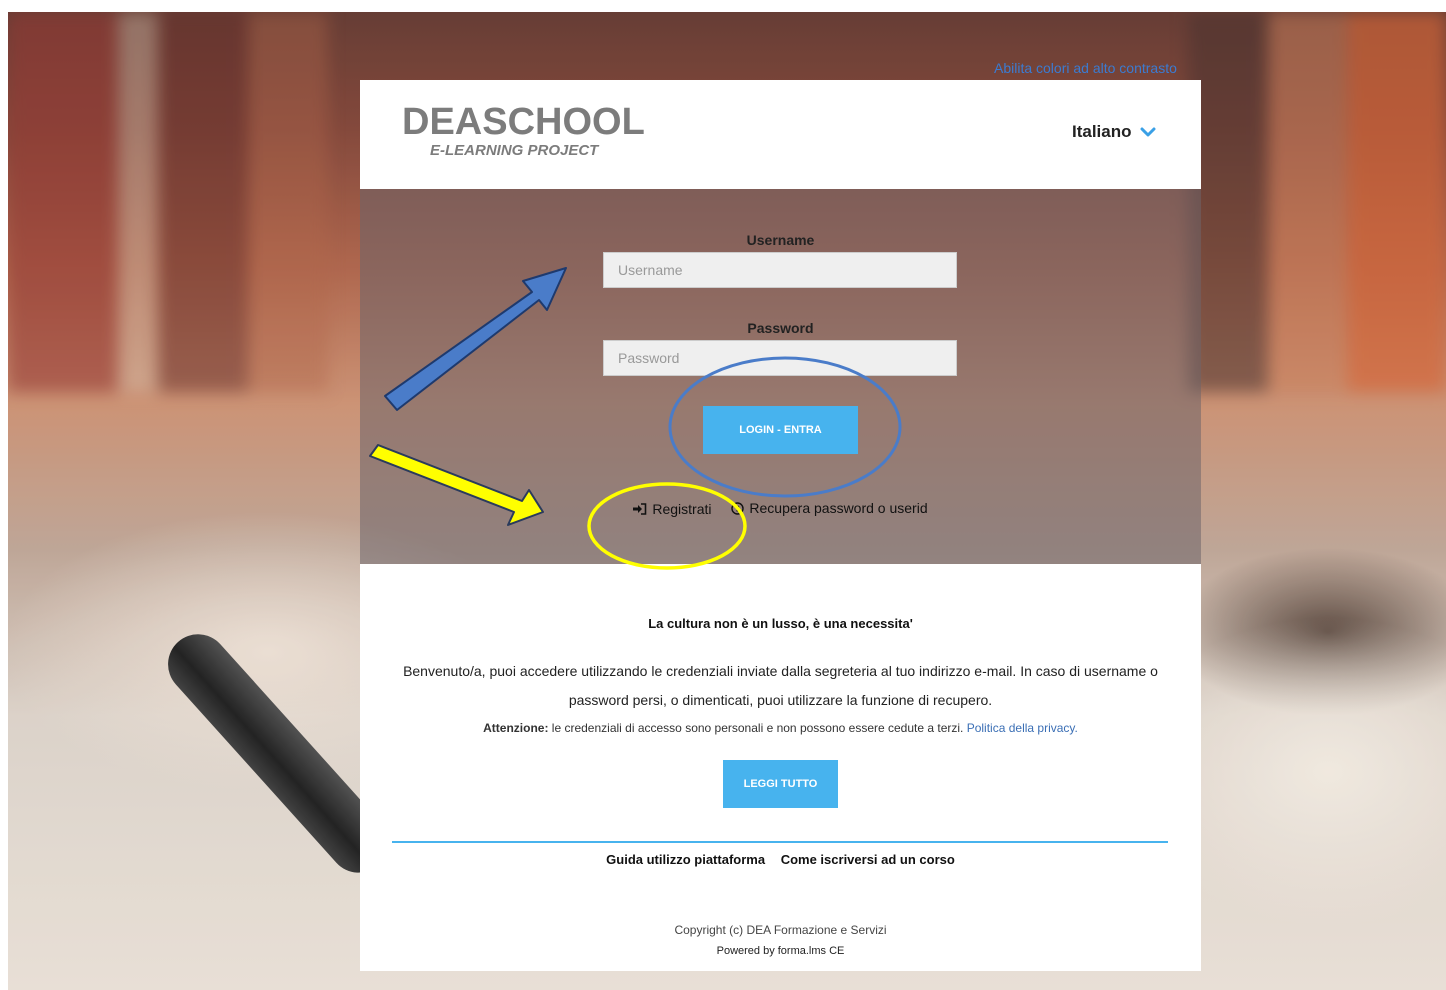 This screenshot has width=1446, height=990. I want to click on language-selector: Italiano, so click(1114, 132).